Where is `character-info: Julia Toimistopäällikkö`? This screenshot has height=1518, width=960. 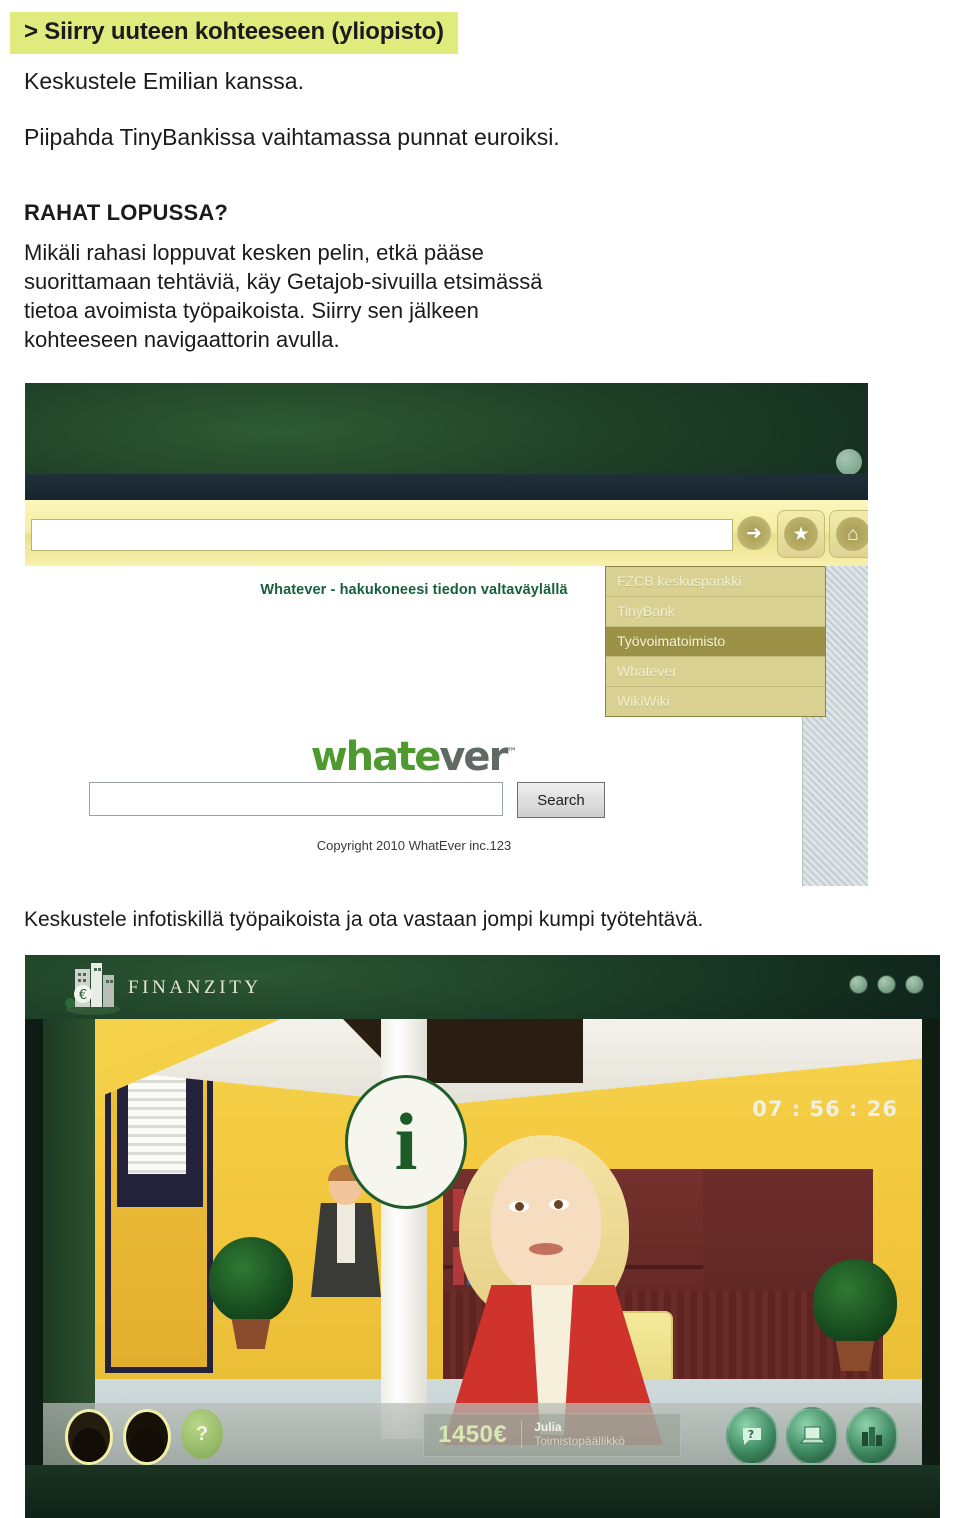 character-info: Julia Toimistopäällikkö is located at coordinates (573, 1434).